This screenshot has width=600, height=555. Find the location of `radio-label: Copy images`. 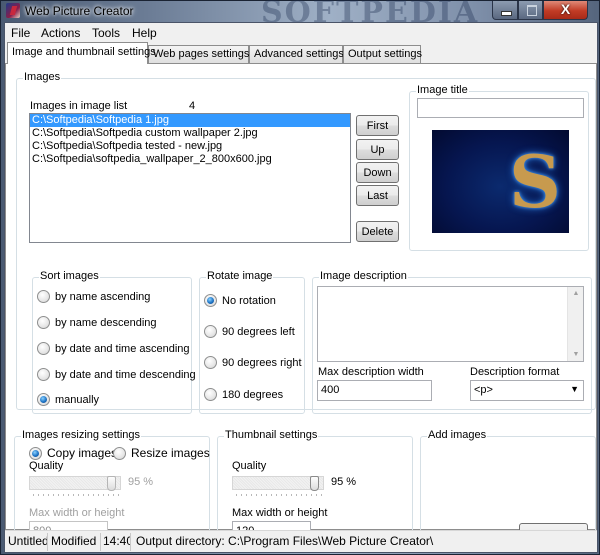

radio-label: Copy images is located at coordinates (82, 453).